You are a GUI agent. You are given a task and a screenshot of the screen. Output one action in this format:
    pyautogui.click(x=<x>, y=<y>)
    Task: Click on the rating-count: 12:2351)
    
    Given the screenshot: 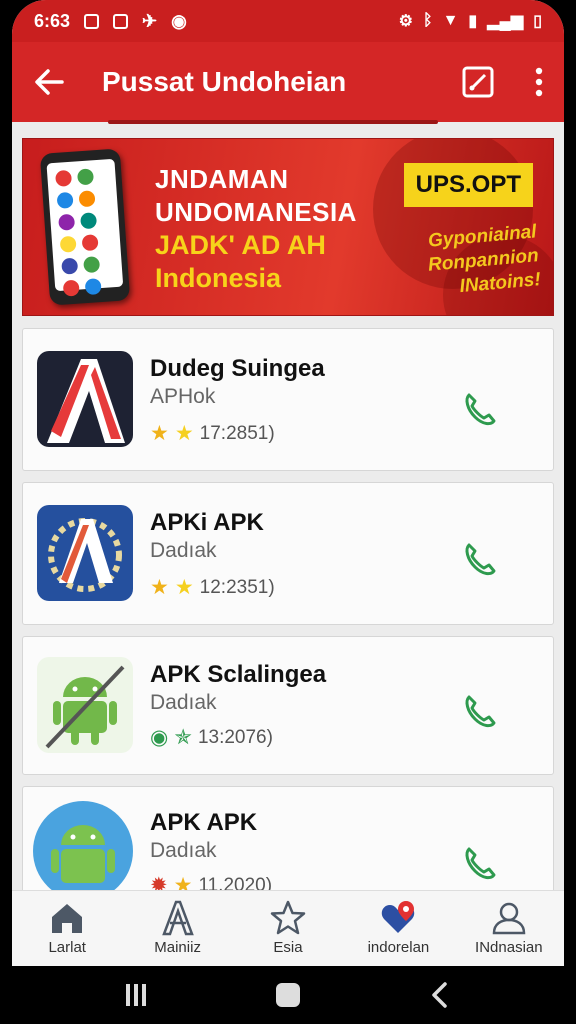 What is the action you would take?
    pyautogui.click(x=237, y=587)
    